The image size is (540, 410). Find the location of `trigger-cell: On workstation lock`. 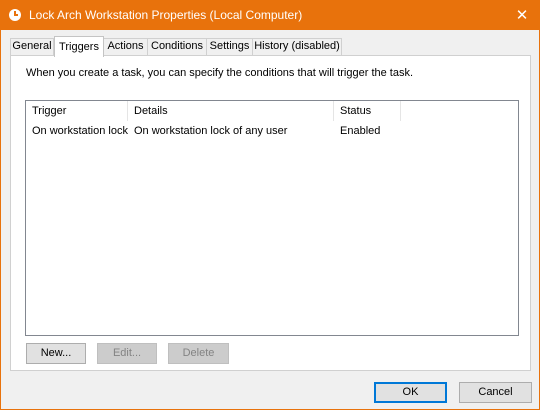

trigger-cell: On workstation lock is located at coordinates (80, 131).